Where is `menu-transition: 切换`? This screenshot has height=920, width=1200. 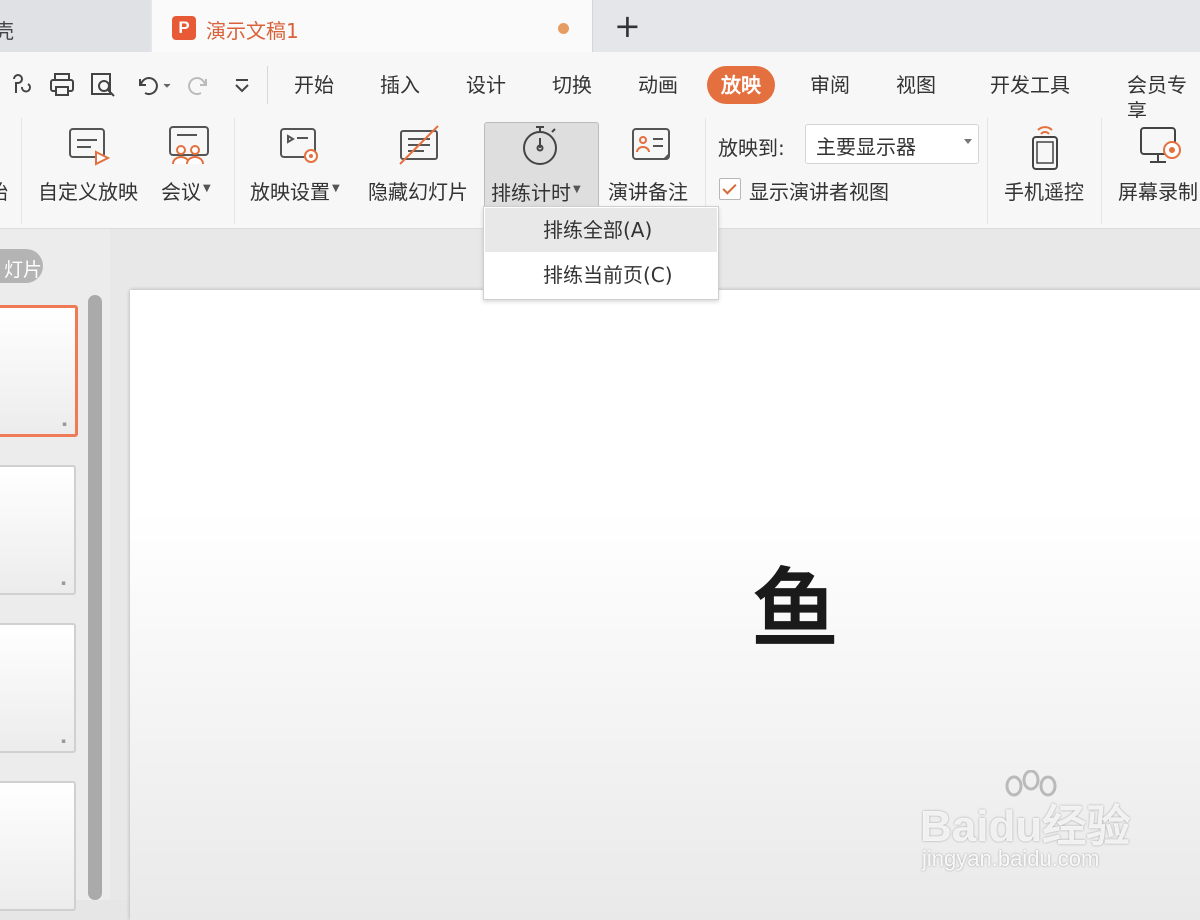
menu-transition: 切换 is located at coordinates (572, 85).